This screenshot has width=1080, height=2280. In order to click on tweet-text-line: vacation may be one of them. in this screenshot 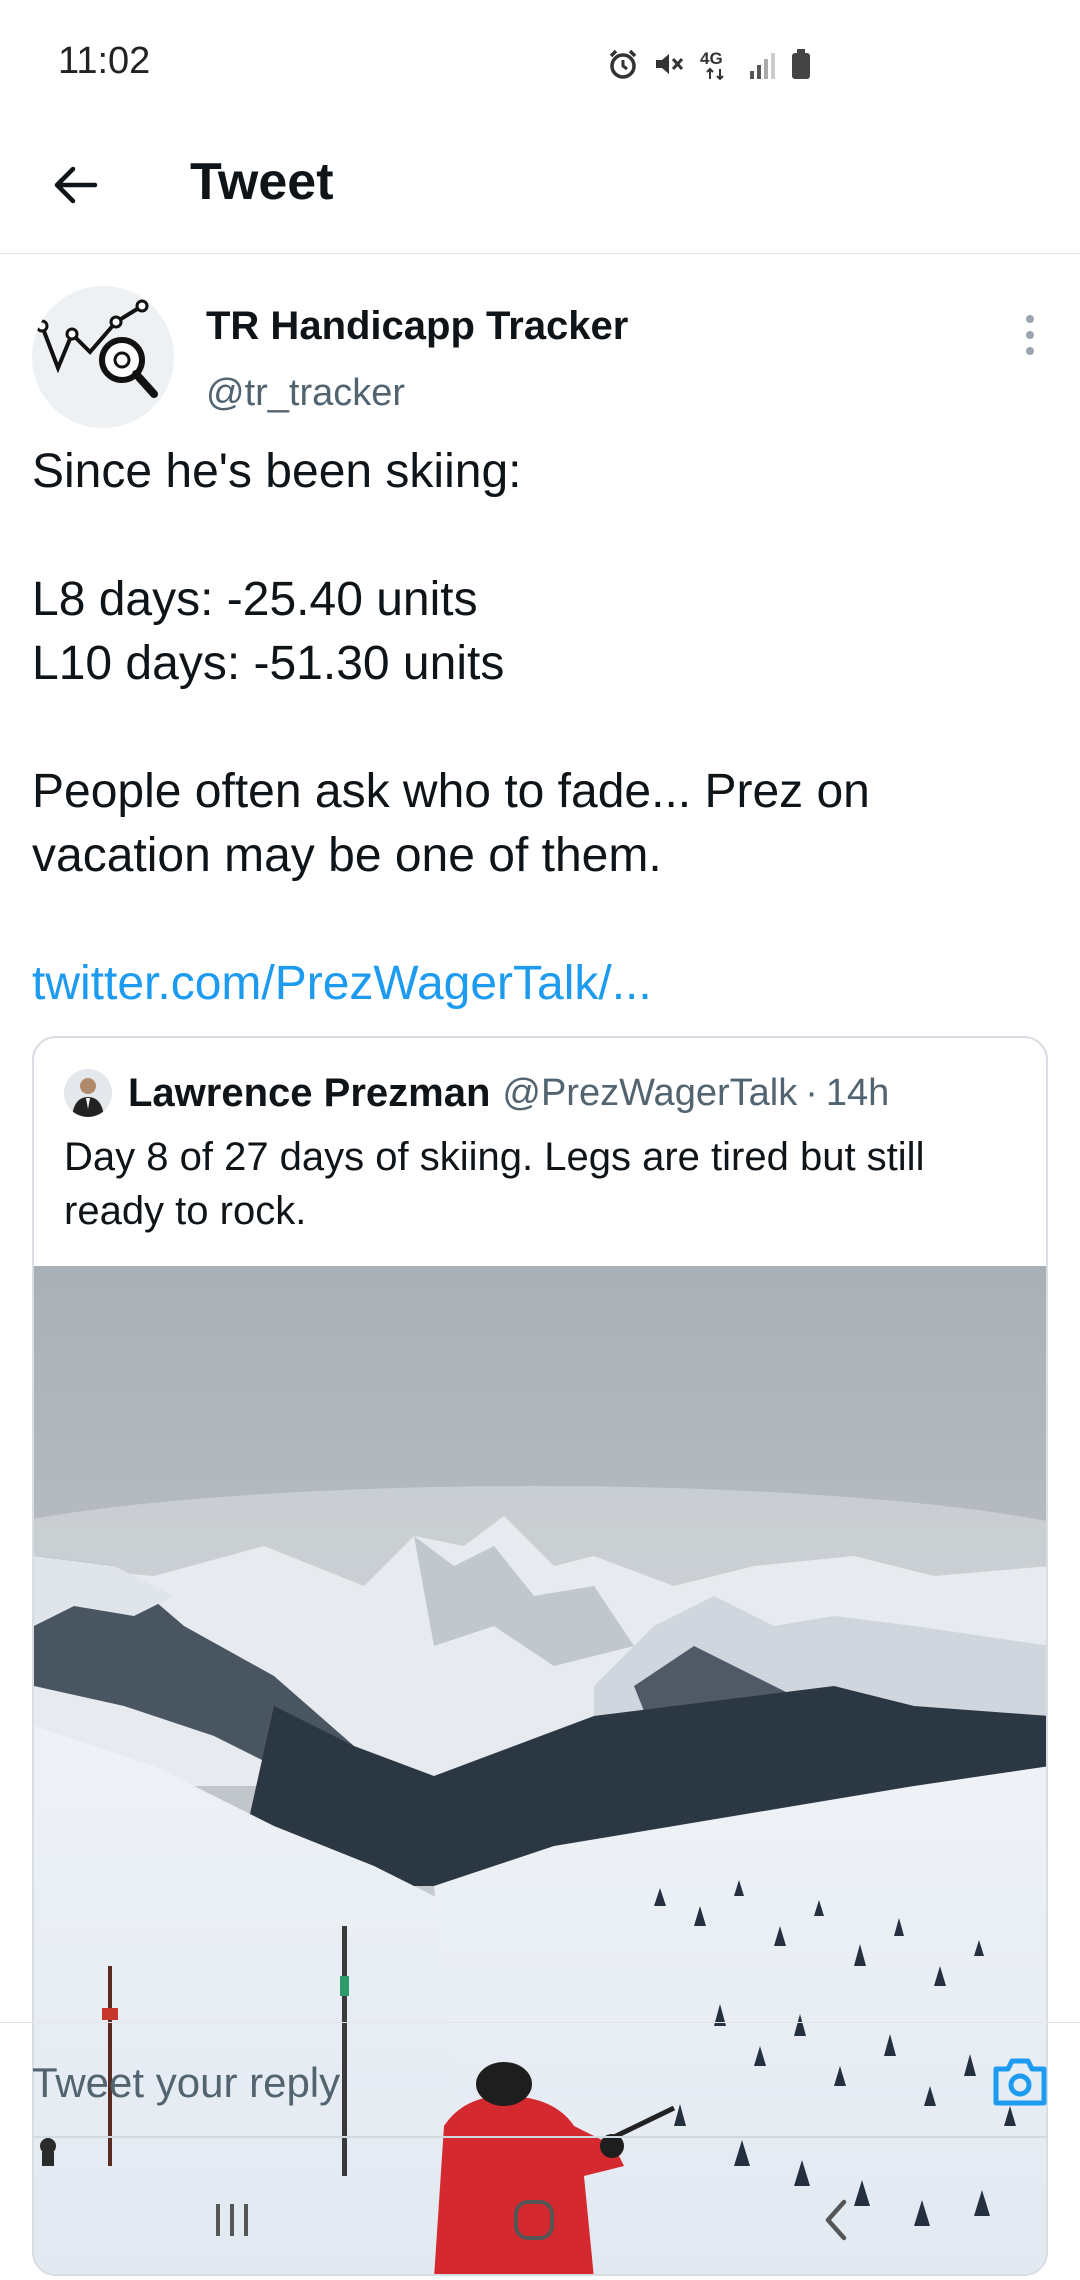, I will do `click(347, 855)`.